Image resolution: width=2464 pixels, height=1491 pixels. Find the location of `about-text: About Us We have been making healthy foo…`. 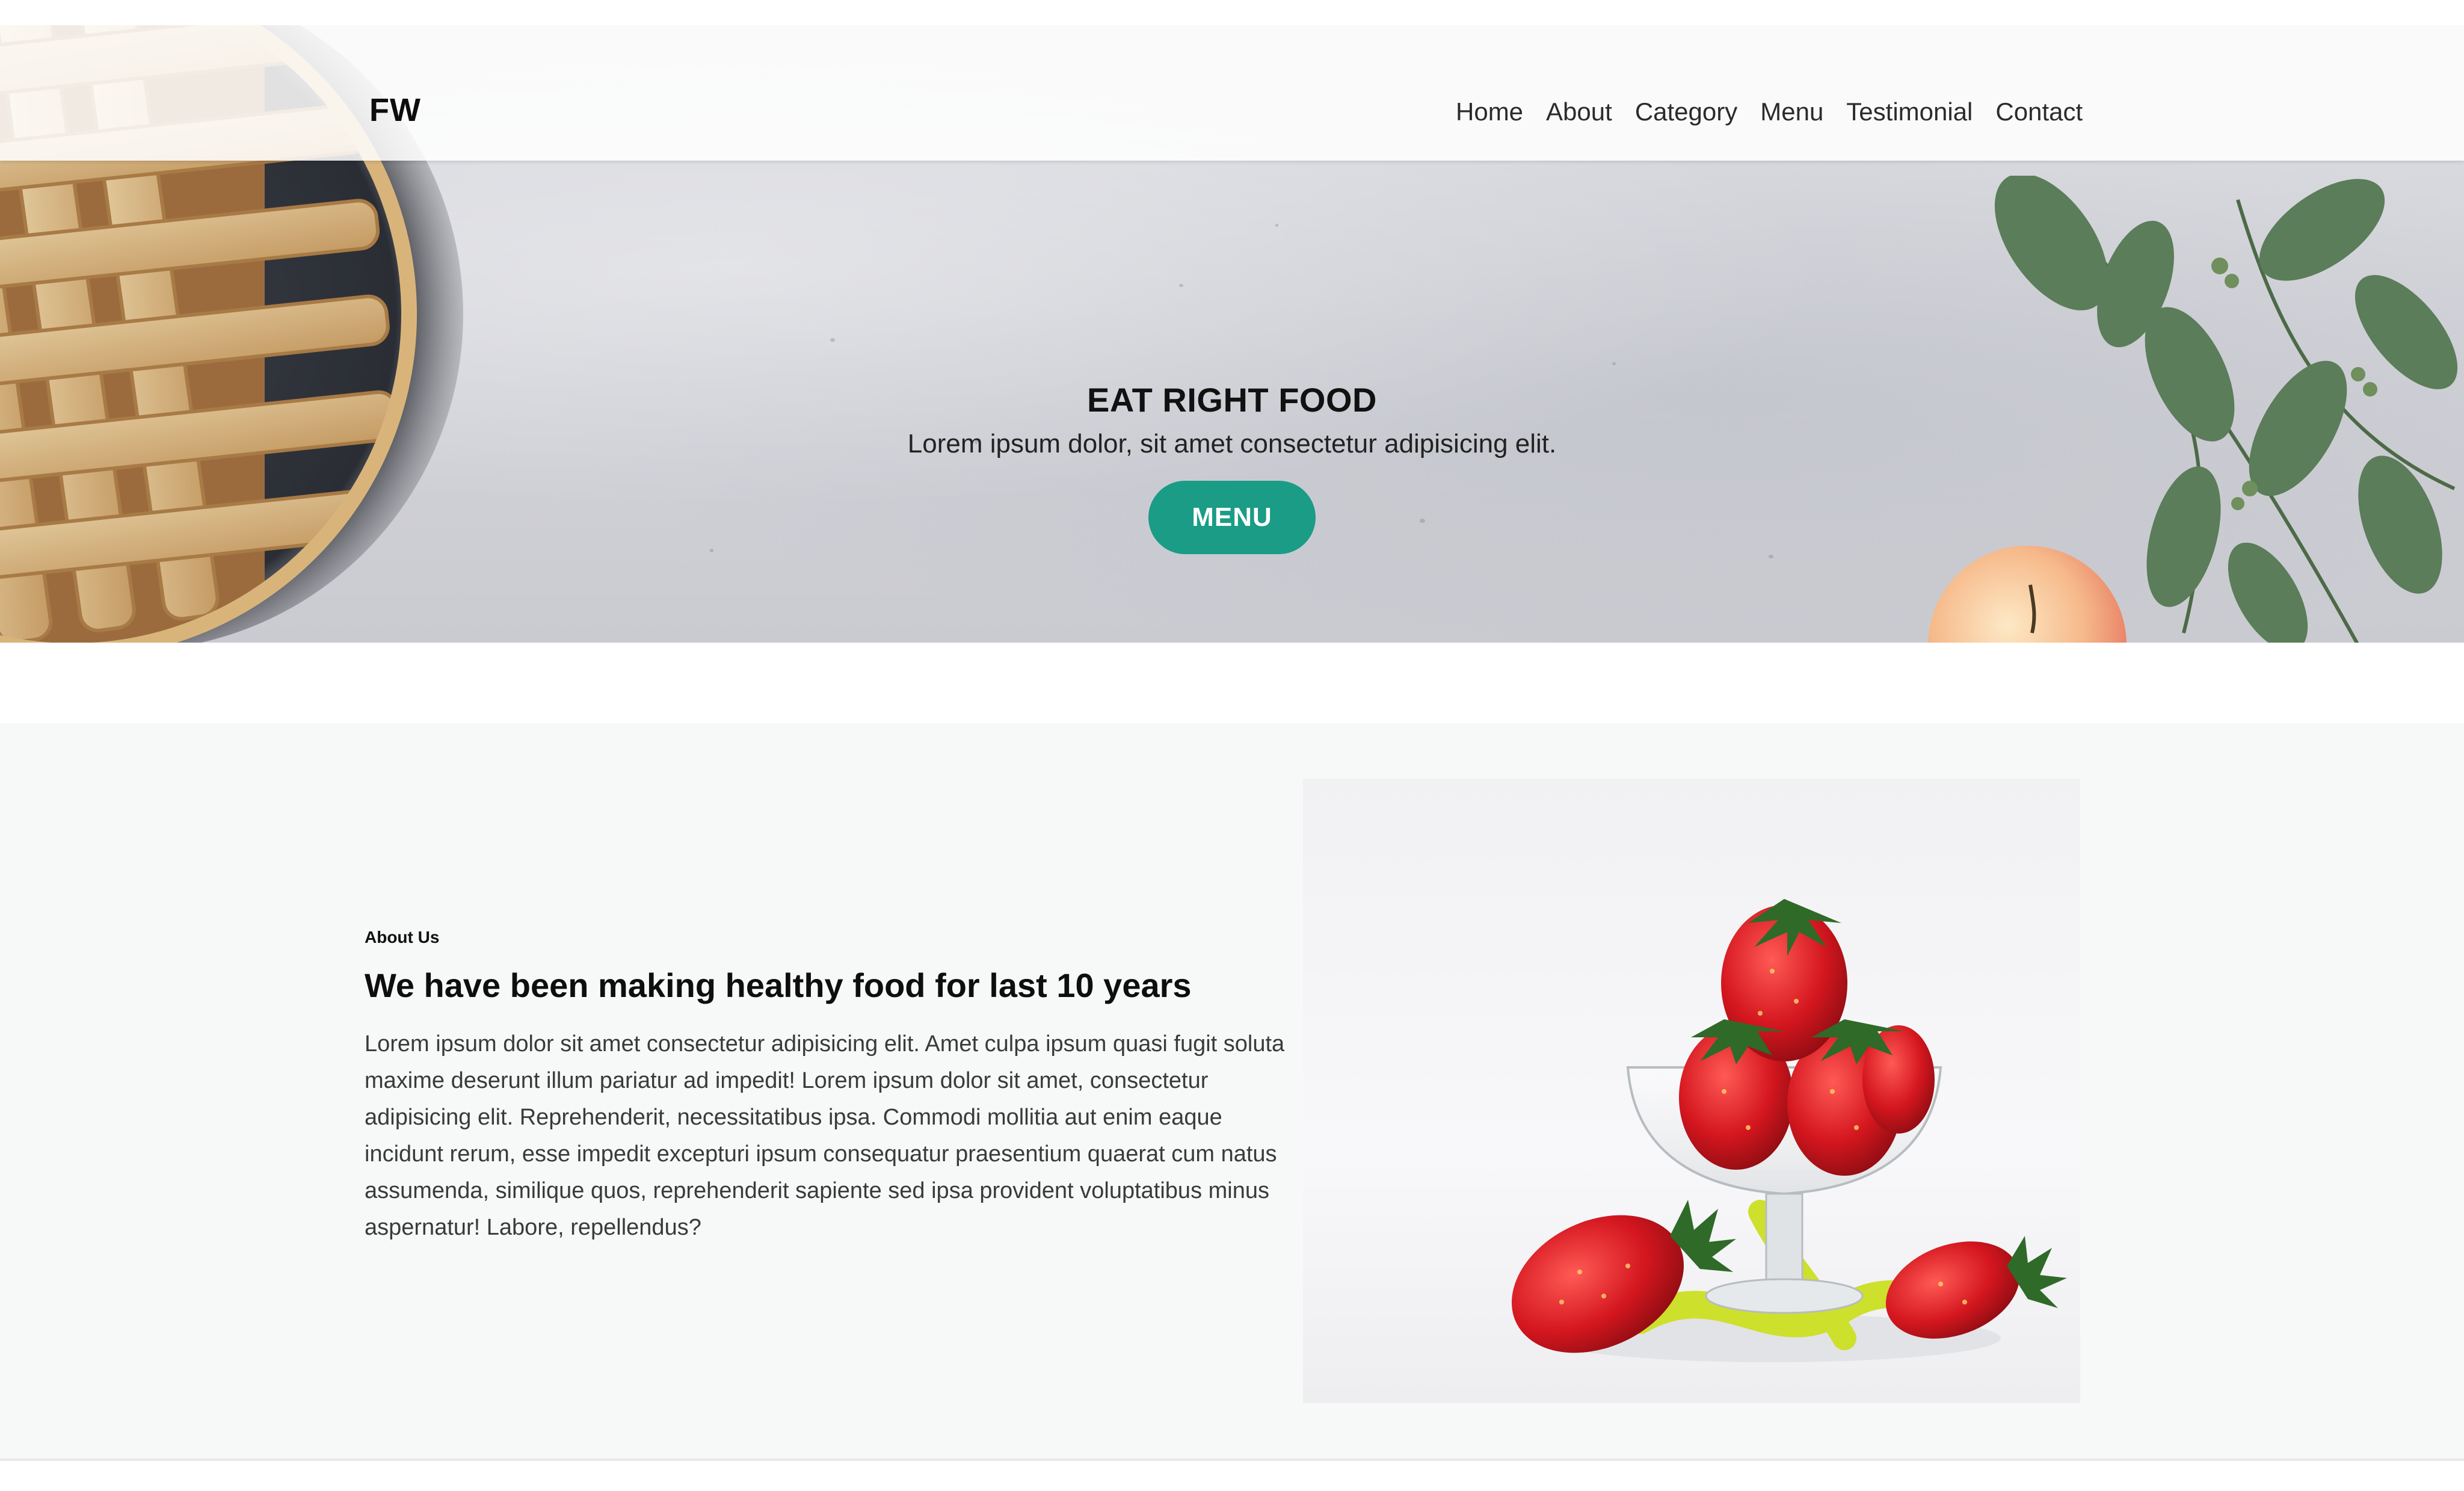

about-text: About Us We have been making healthy foo… is located at coordinates (828, 1087).